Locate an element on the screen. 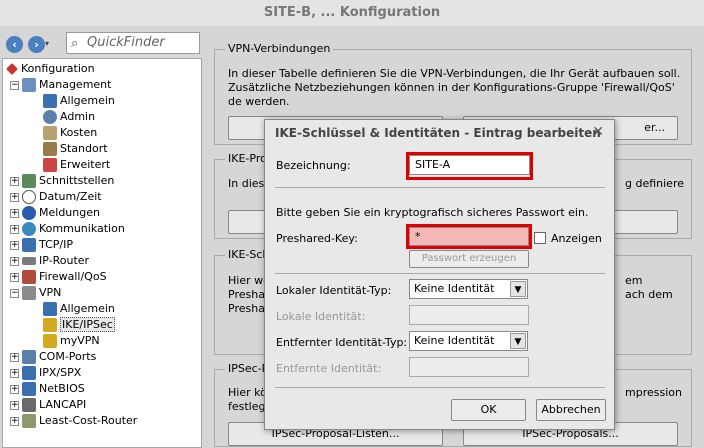 The height and width of the screenshot is (448, 704). tree-item-label: Standort is located at coordinates (84, 148).